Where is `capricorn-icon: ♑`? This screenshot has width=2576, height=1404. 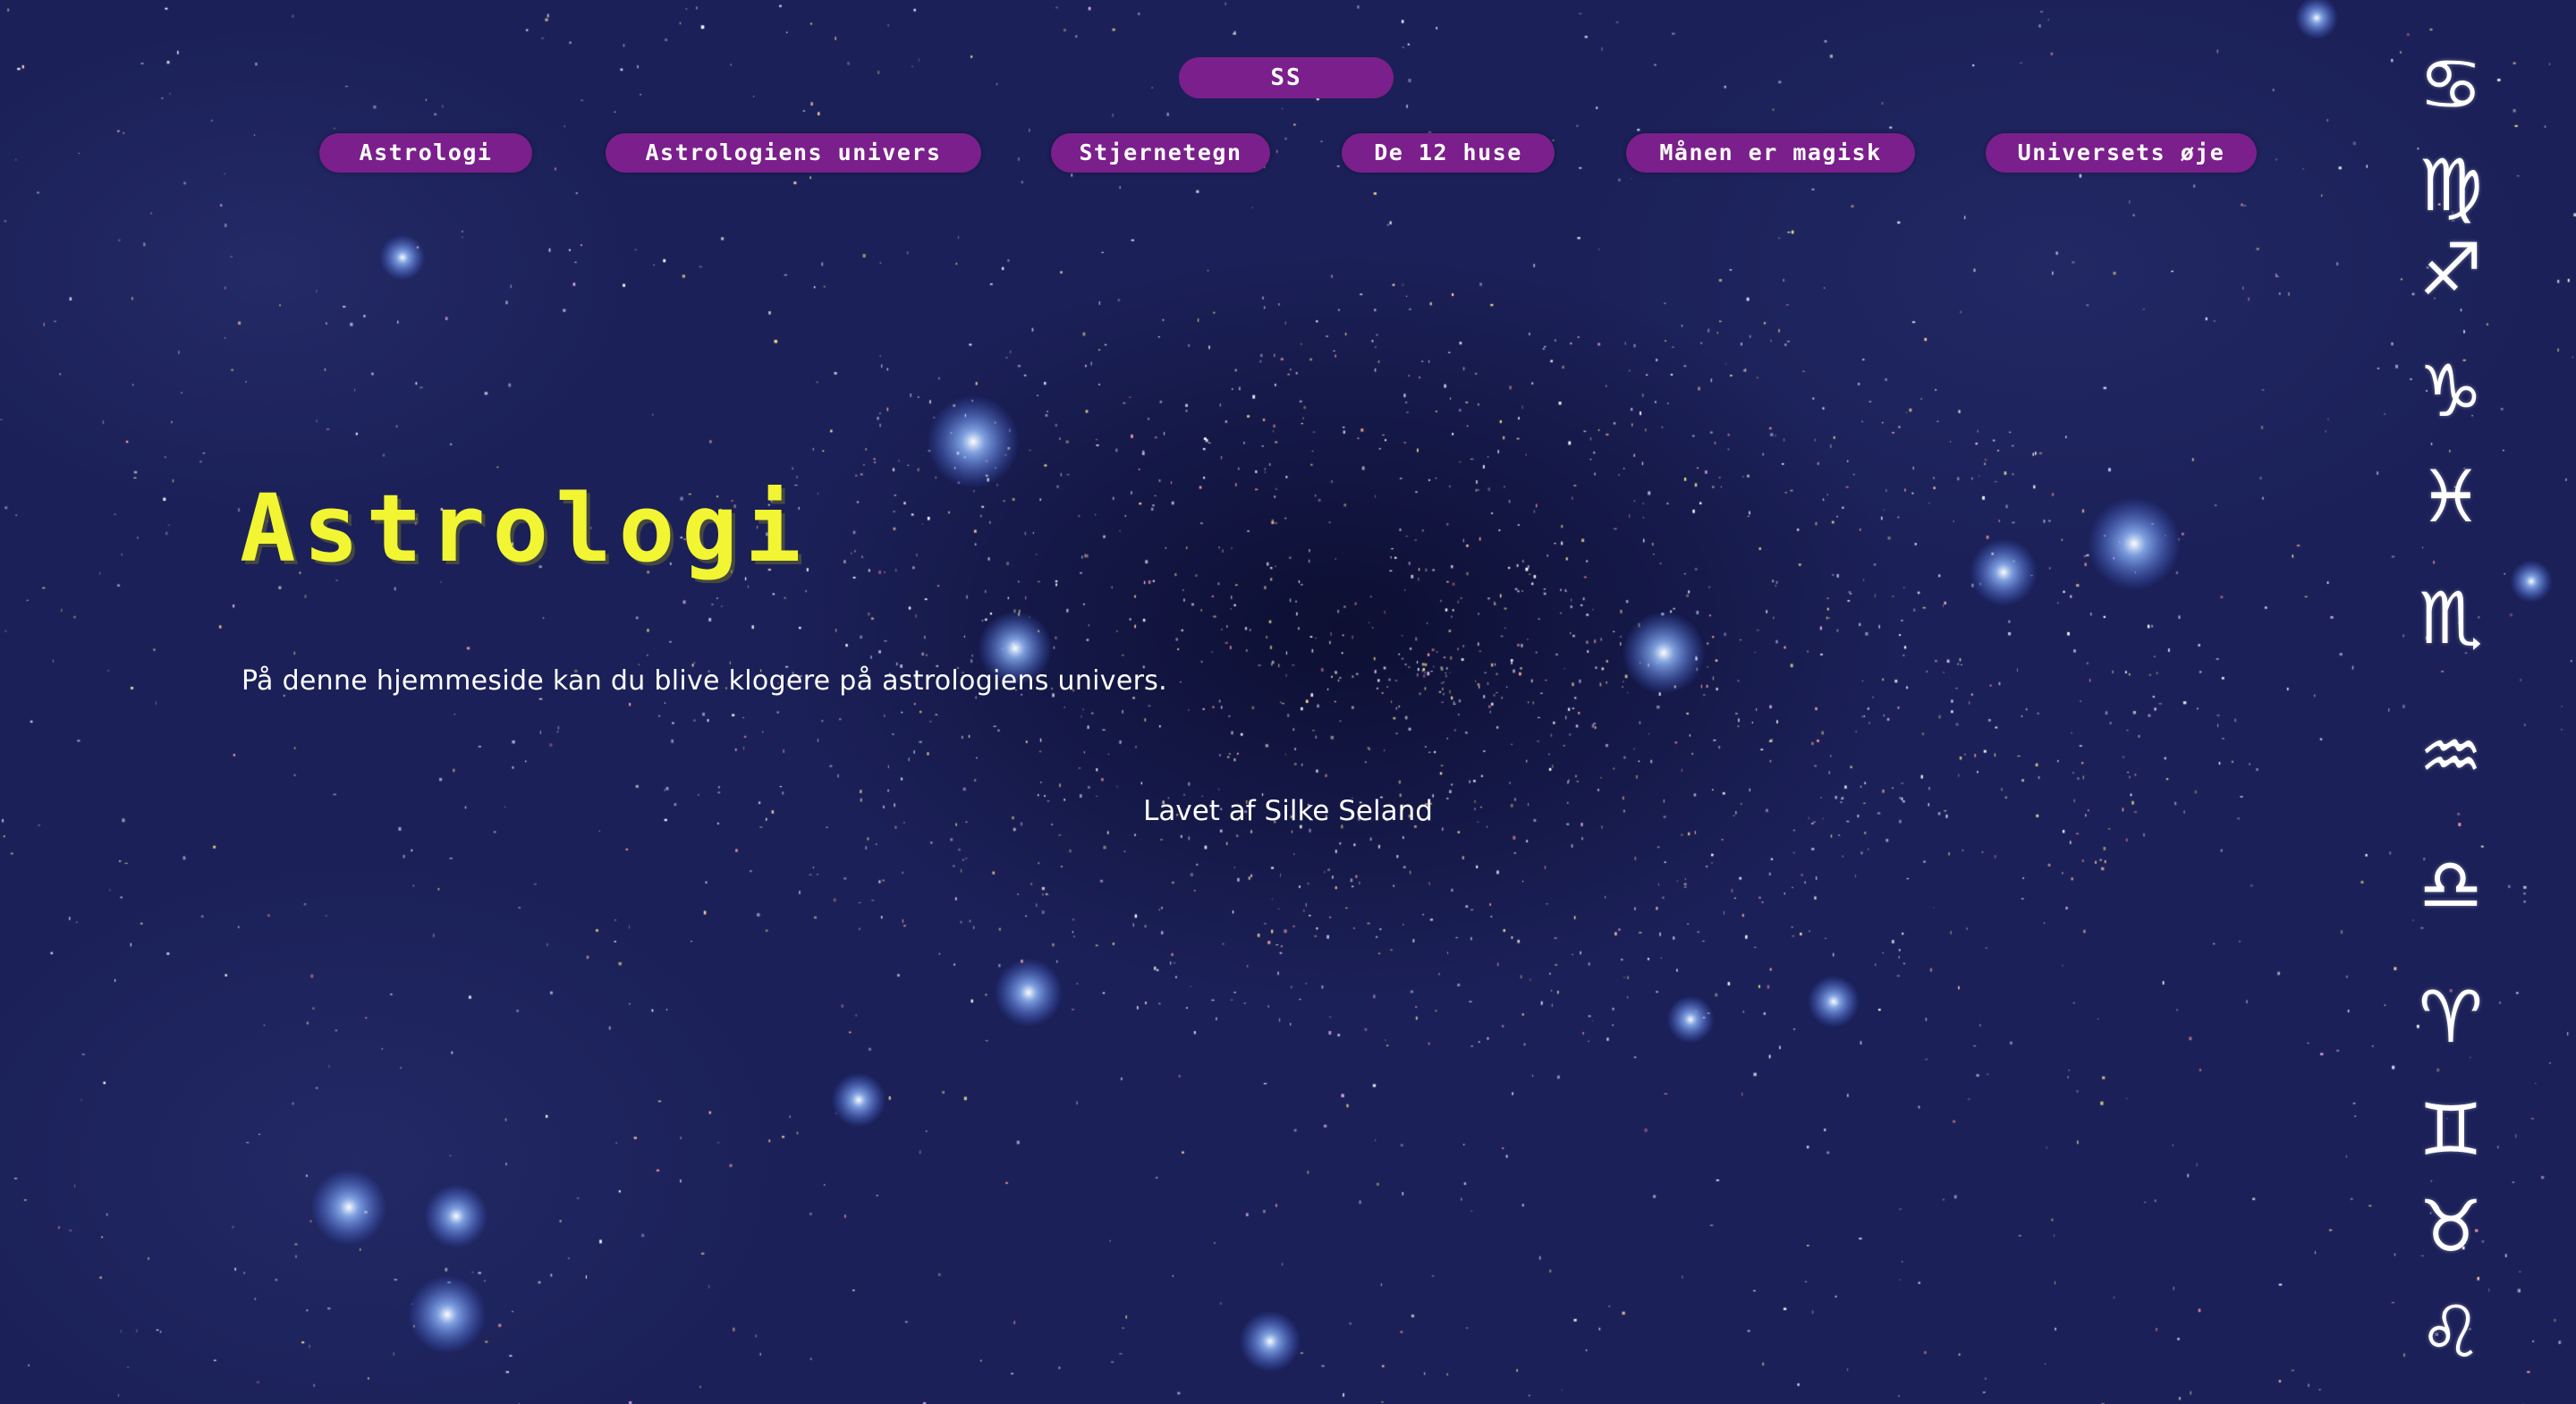 capricorn-icon: ♑ is located at coordinates (2451, 392).